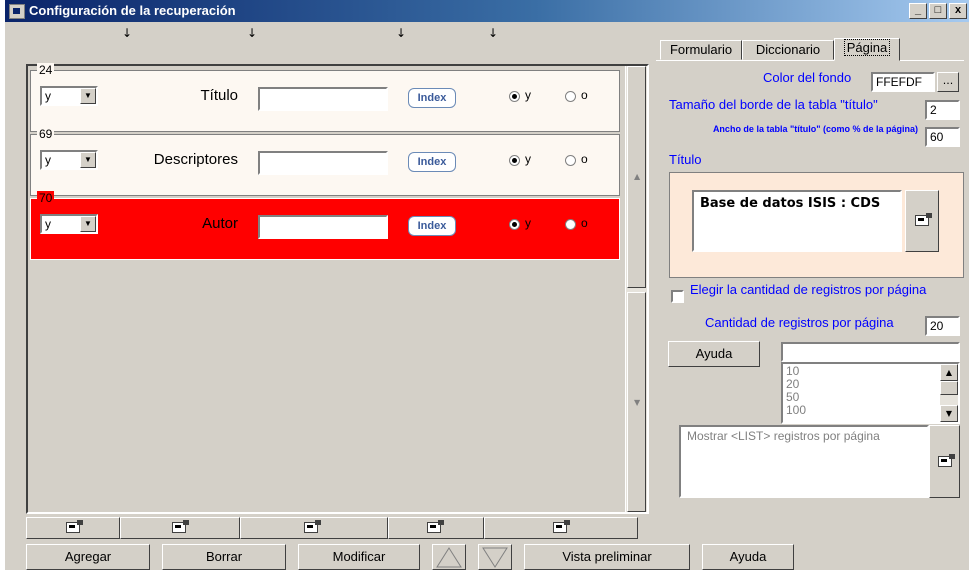 The width and height of the screenshot is (969, 573). What do you see at coordinates (867, 49) in the screenshot?
I see `tab-pagina: Página` at bounding box center [867, 49].